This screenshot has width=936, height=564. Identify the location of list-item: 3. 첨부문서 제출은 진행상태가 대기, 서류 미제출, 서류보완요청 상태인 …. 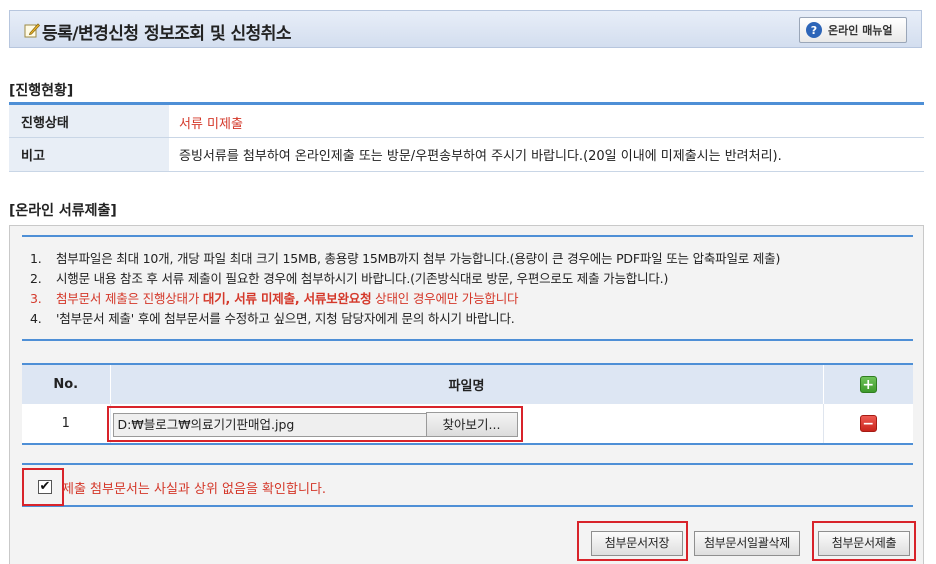
(471, 299).